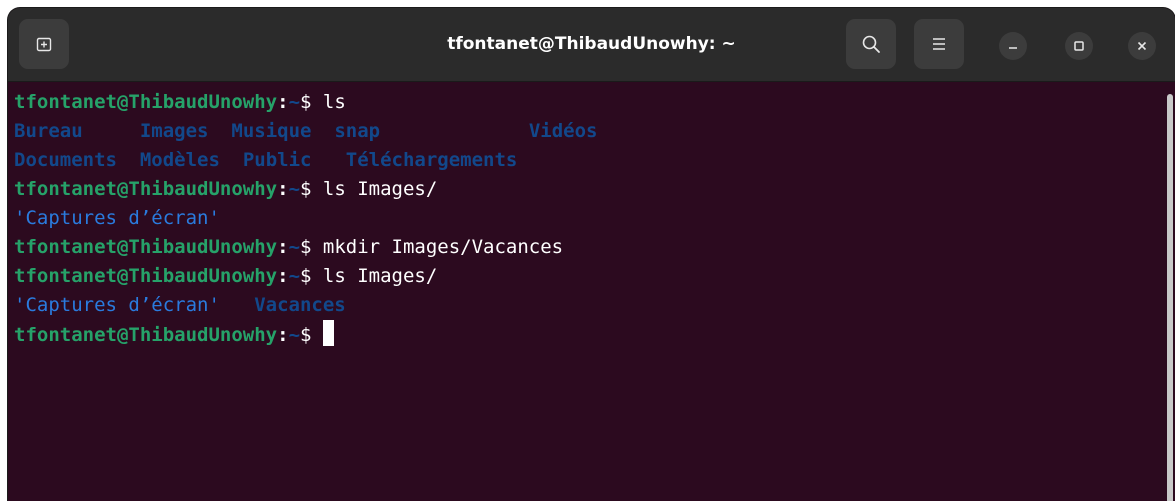 This screenshot has width=1175, height=501. What do you see at coordinates (328, 333) in the screenshot?
I see `text-cursor` at bounding box center [328, 333].